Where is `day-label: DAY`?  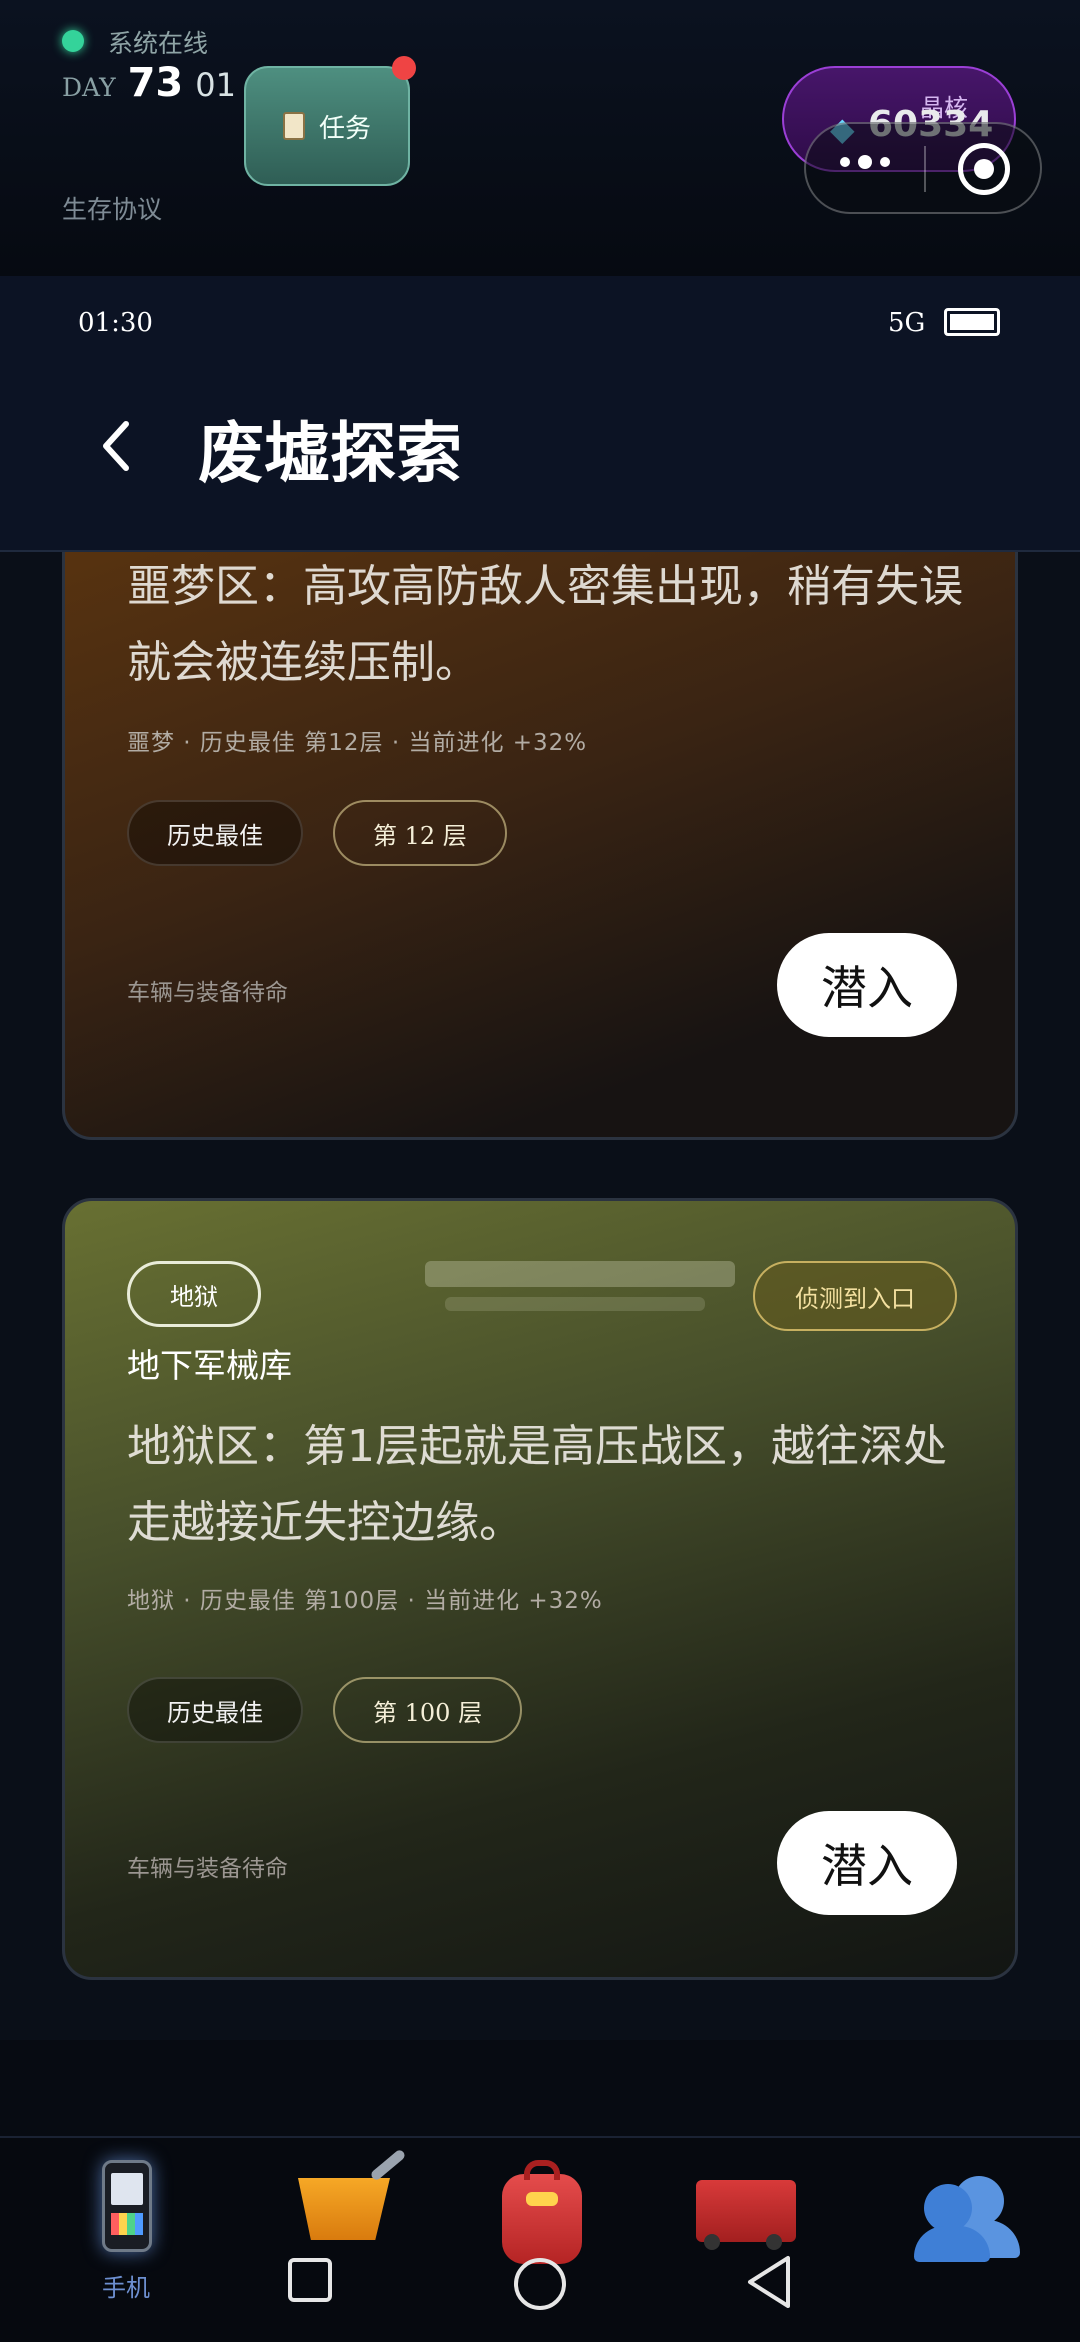
day-label: DAY is located at coordinates (89, 87).